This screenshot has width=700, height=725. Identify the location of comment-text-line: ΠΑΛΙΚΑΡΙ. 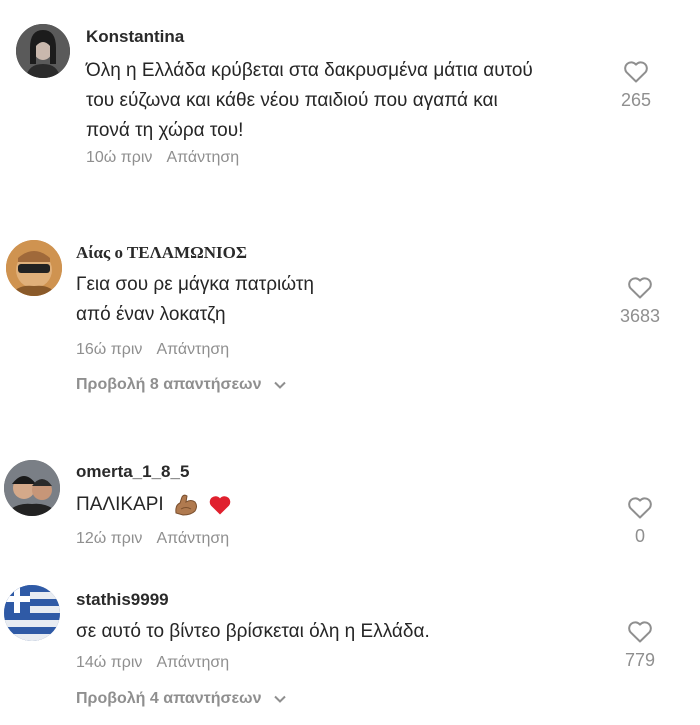
(120, 504).